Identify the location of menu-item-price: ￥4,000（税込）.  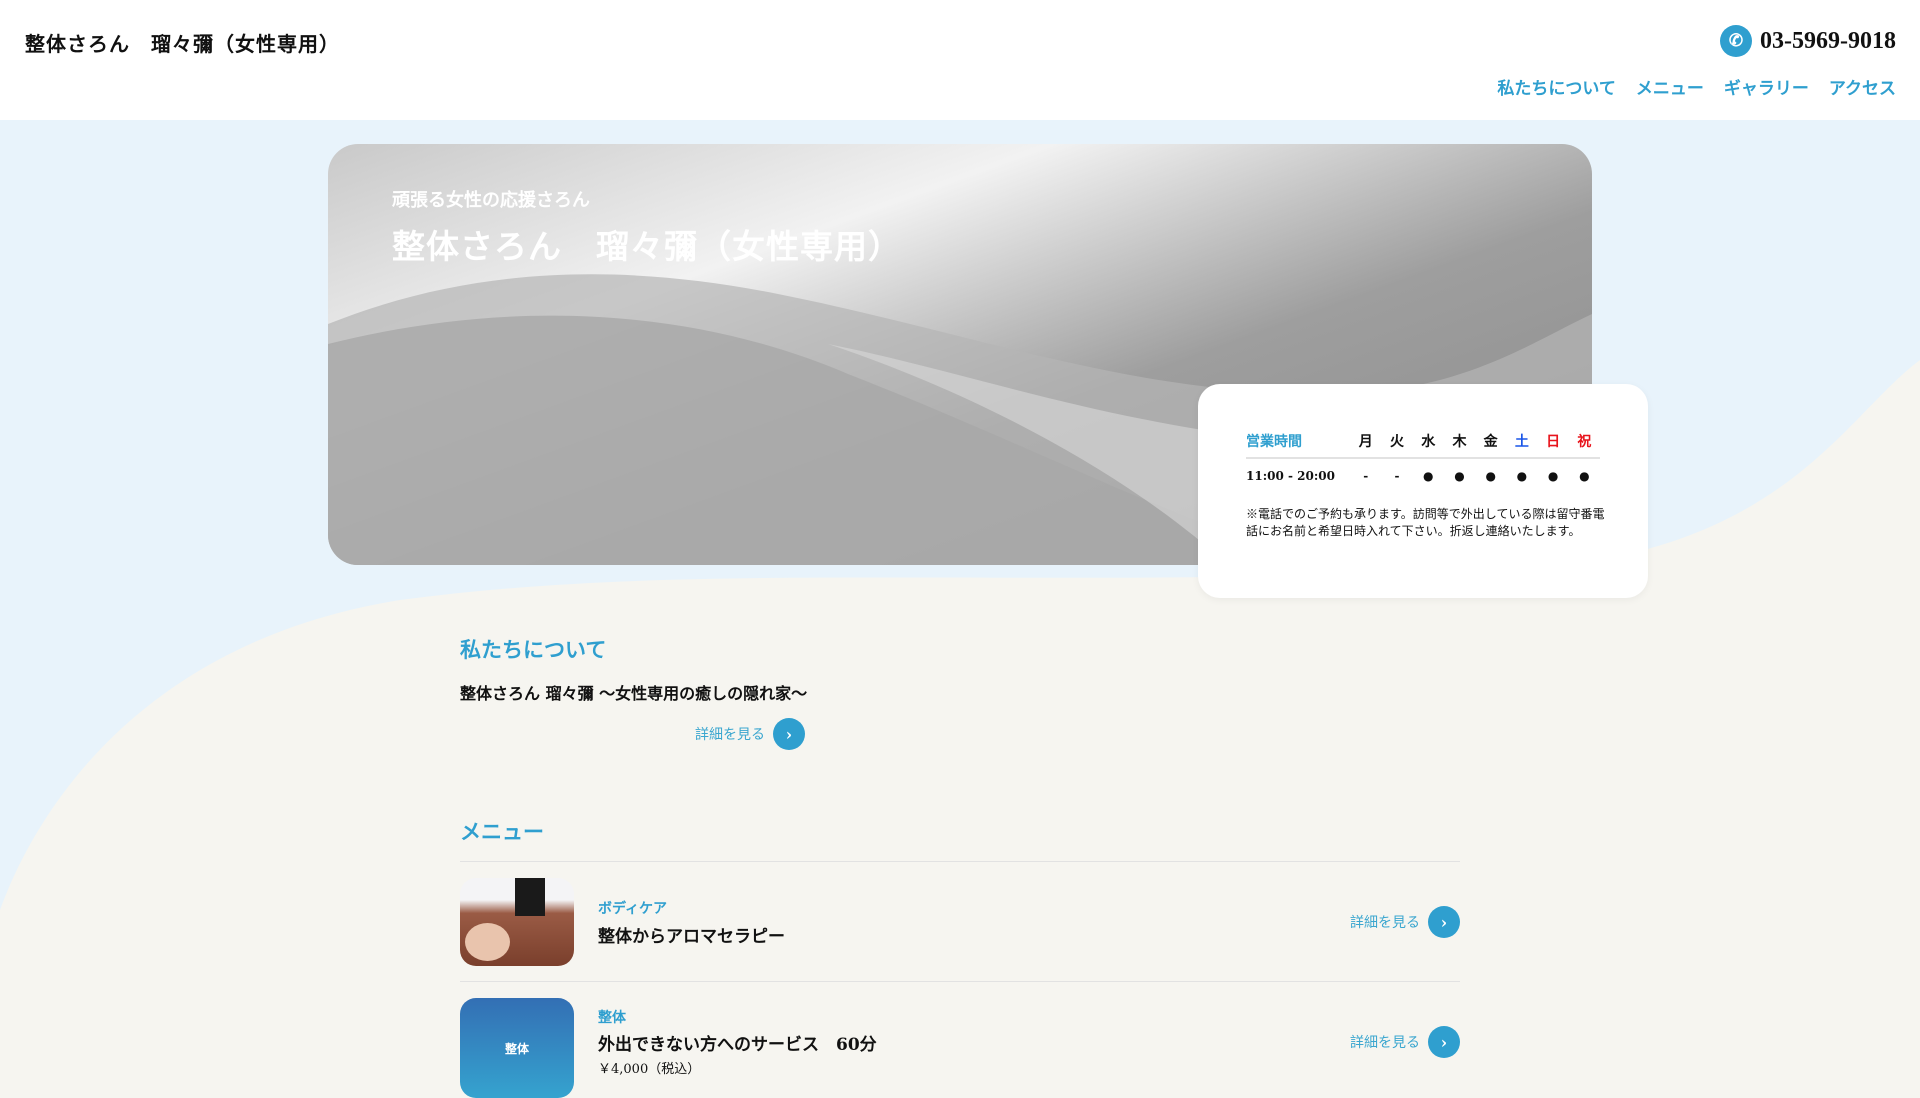
(649, 1069).